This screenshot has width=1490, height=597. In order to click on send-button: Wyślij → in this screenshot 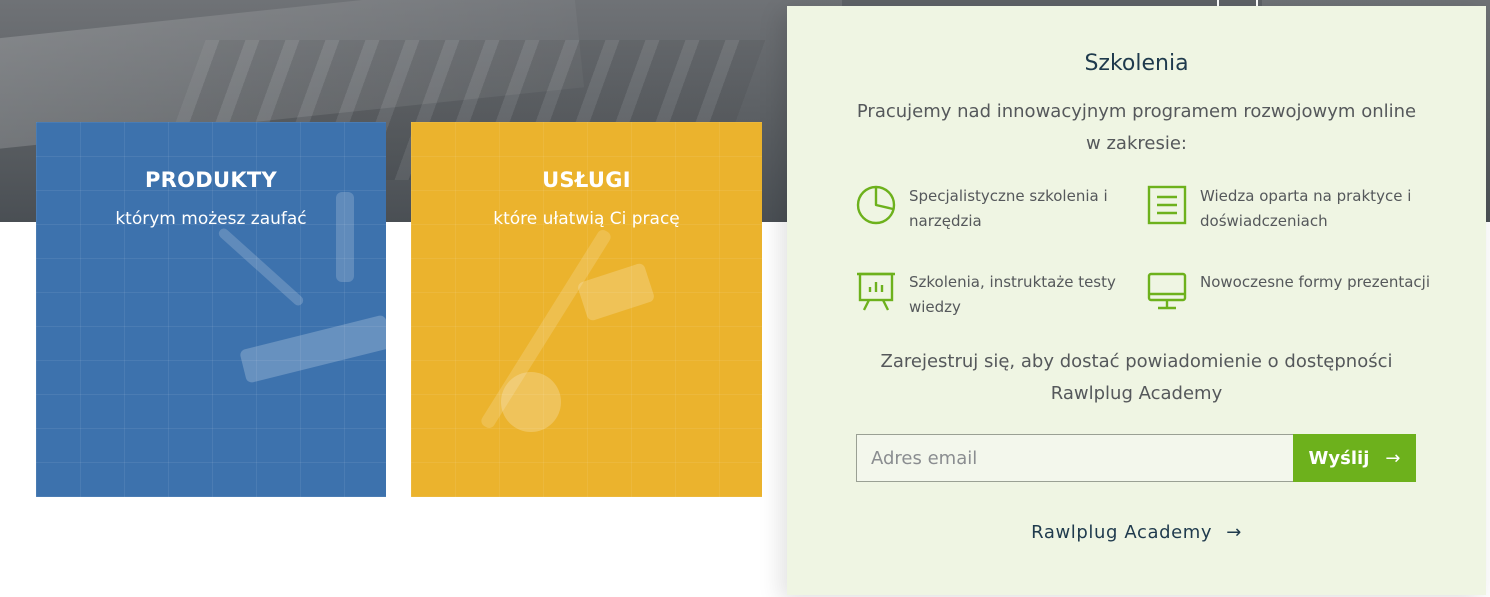, I will do `click(1354, 458)`.